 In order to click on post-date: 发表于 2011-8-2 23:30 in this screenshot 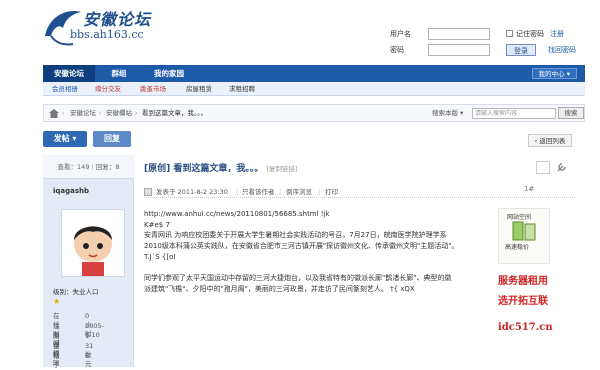, I will do `click(192, 192)`.